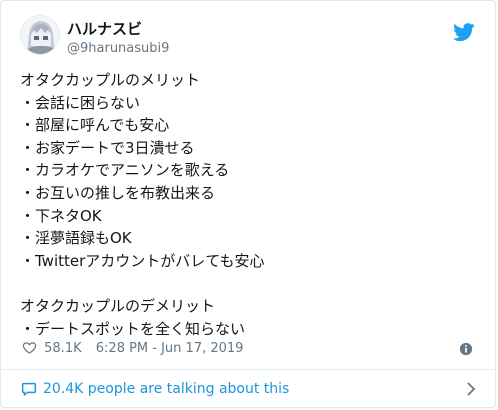  What do you see at coordinates (125, 170) in the screenshot?
I see `tweet-line: ・カラオケでアニソンを歌える` at bounding box center [125, 170].